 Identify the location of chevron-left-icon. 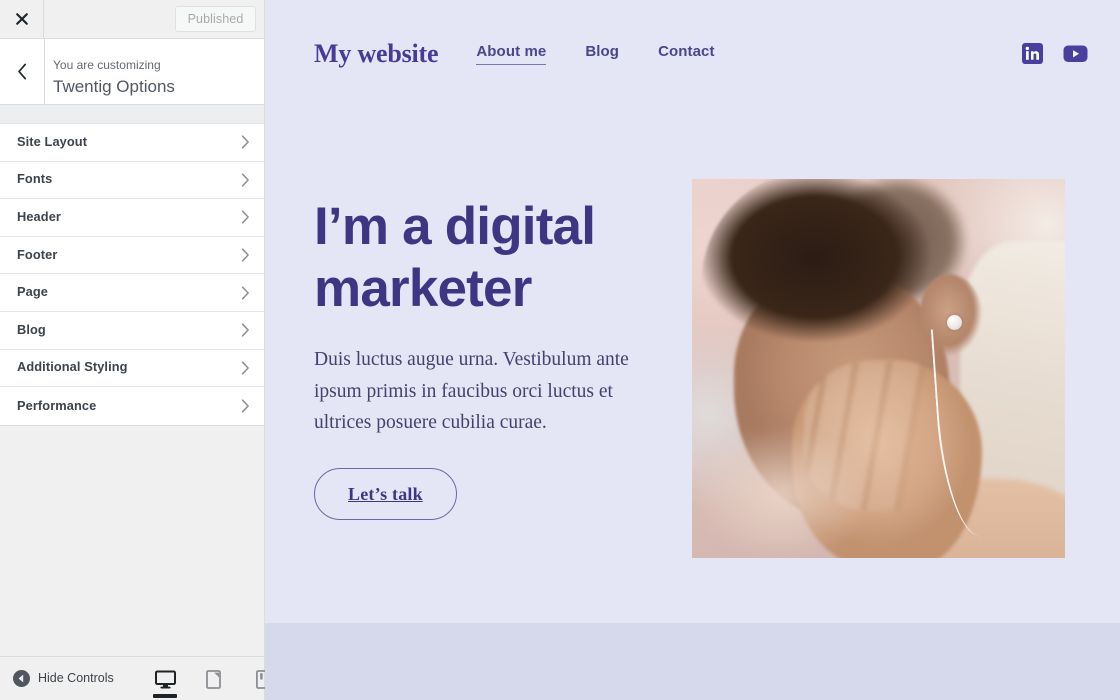
(22, 71).